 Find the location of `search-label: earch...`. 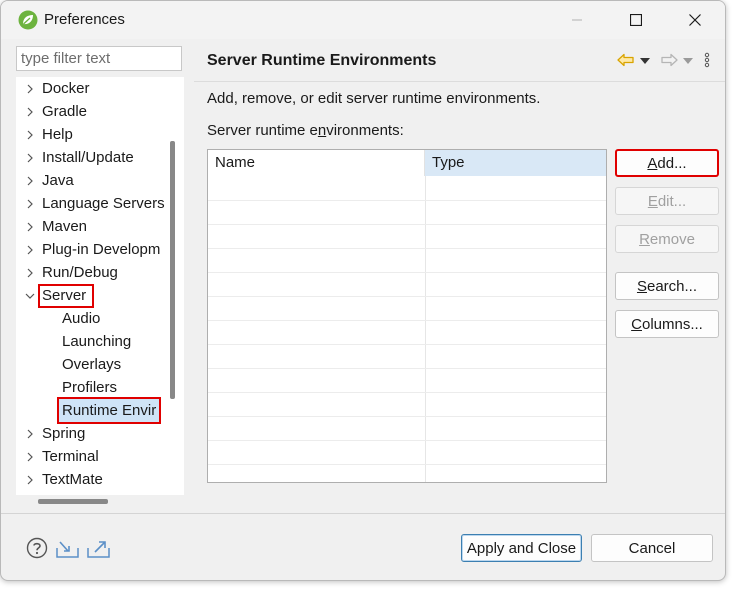

search-label: earch... is located at coordinates (672, 286).